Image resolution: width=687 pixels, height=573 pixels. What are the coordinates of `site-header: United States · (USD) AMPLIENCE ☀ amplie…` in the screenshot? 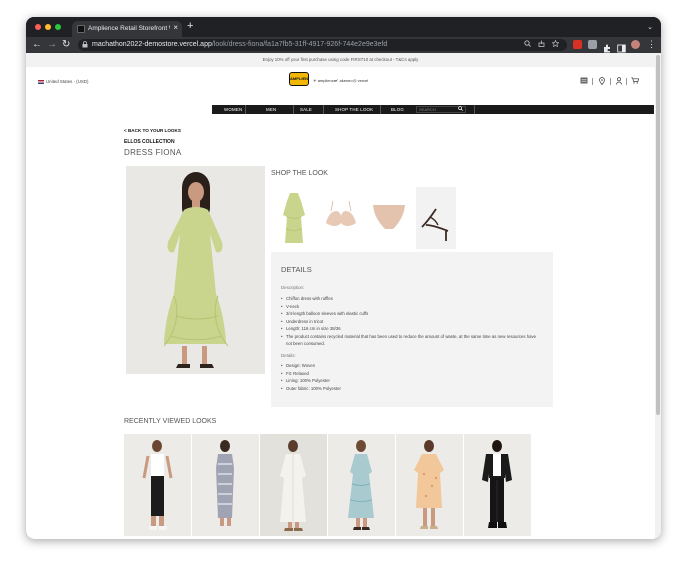 It's located at (340, 90).